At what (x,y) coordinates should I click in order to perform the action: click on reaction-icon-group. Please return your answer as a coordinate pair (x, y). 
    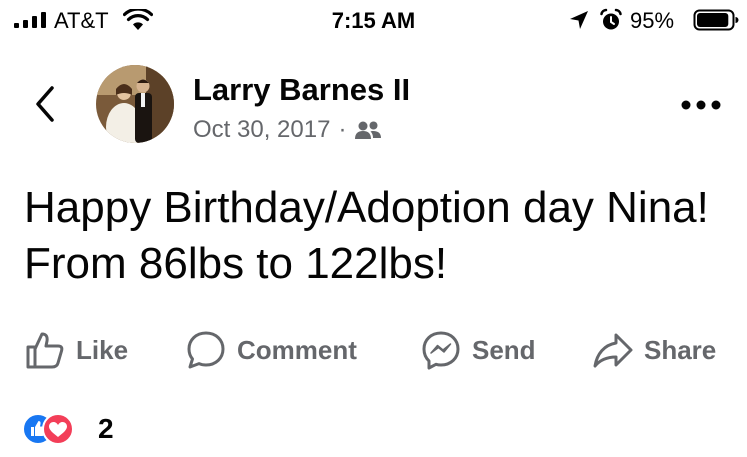
    Looking at the image, I should click on (48, 429).